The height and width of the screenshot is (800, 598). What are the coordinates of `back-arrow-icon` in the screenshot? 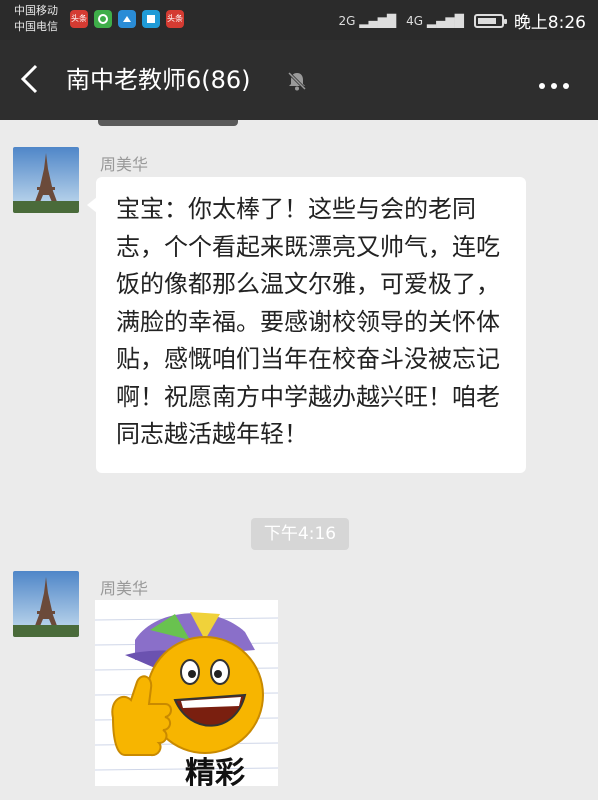 It's located at (29, 82).